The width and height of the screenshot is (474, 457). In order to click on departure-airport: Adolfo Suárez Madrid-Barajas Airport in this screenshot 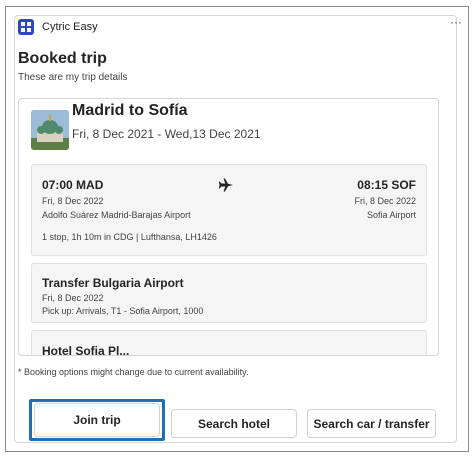, I will do `click(116, 215)`.